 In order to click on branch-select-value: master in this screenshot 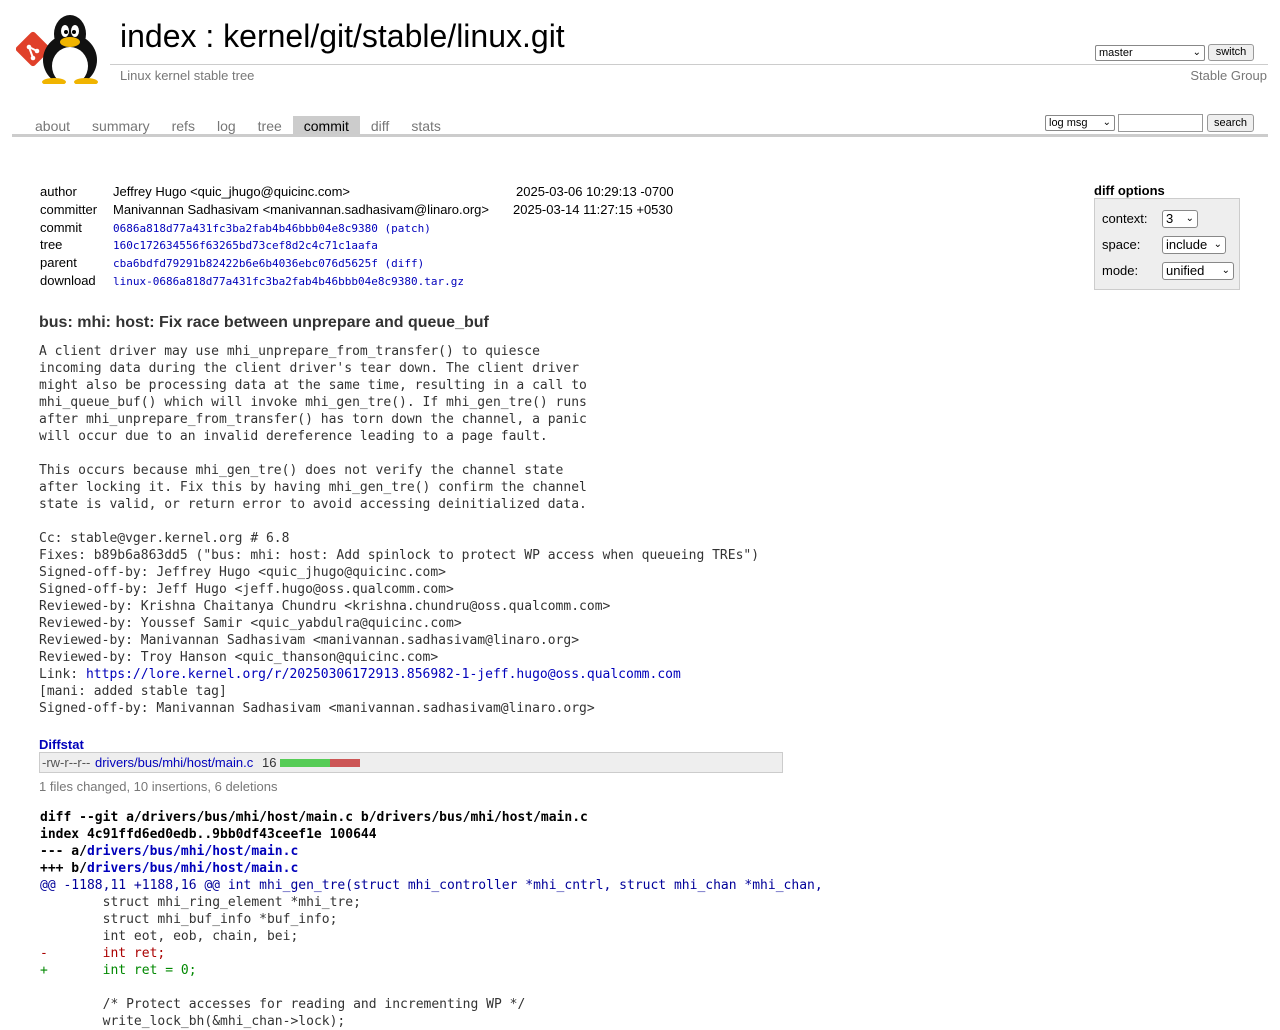, I will do `click(1116, 53)`.